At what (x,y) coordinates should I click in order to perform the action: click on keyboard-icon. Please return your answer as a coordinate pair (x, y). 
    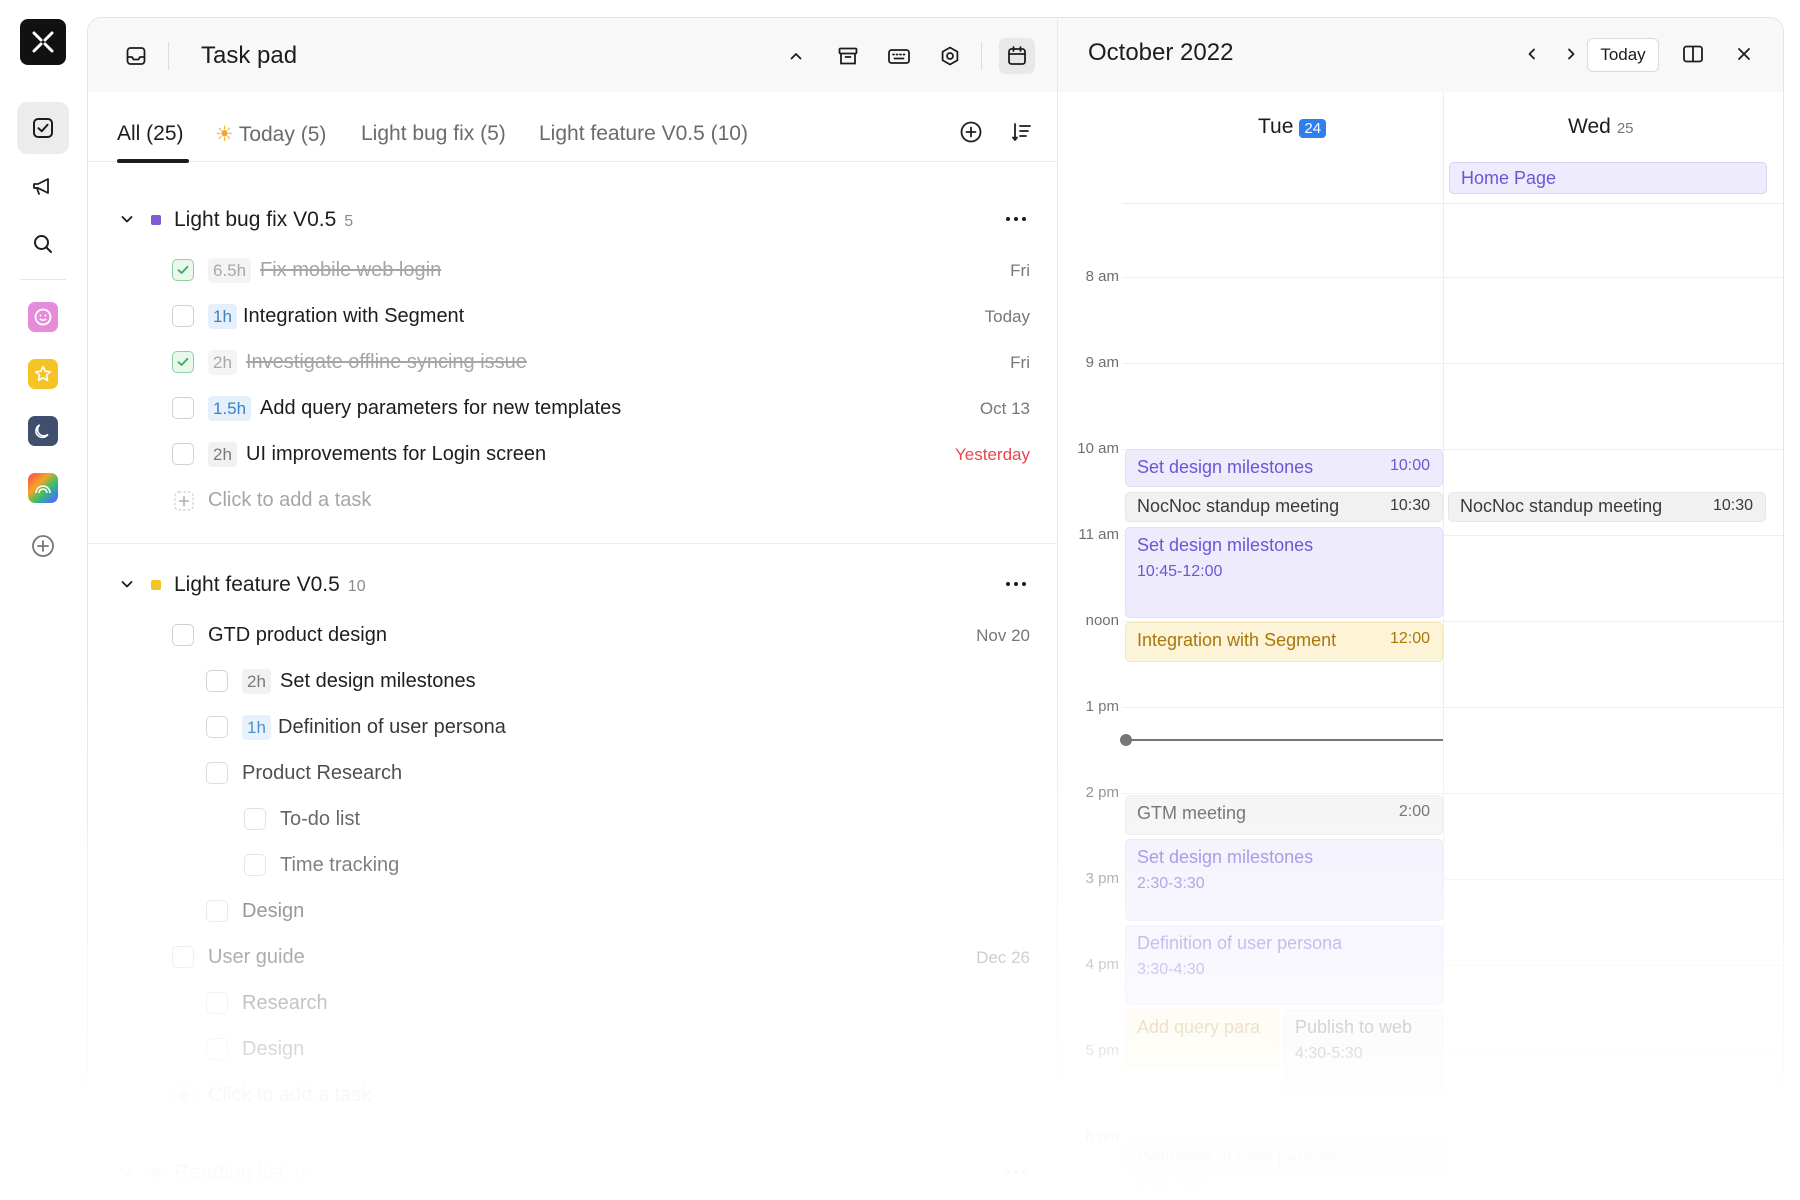
    Looking at the image, I should click on (899, 56).